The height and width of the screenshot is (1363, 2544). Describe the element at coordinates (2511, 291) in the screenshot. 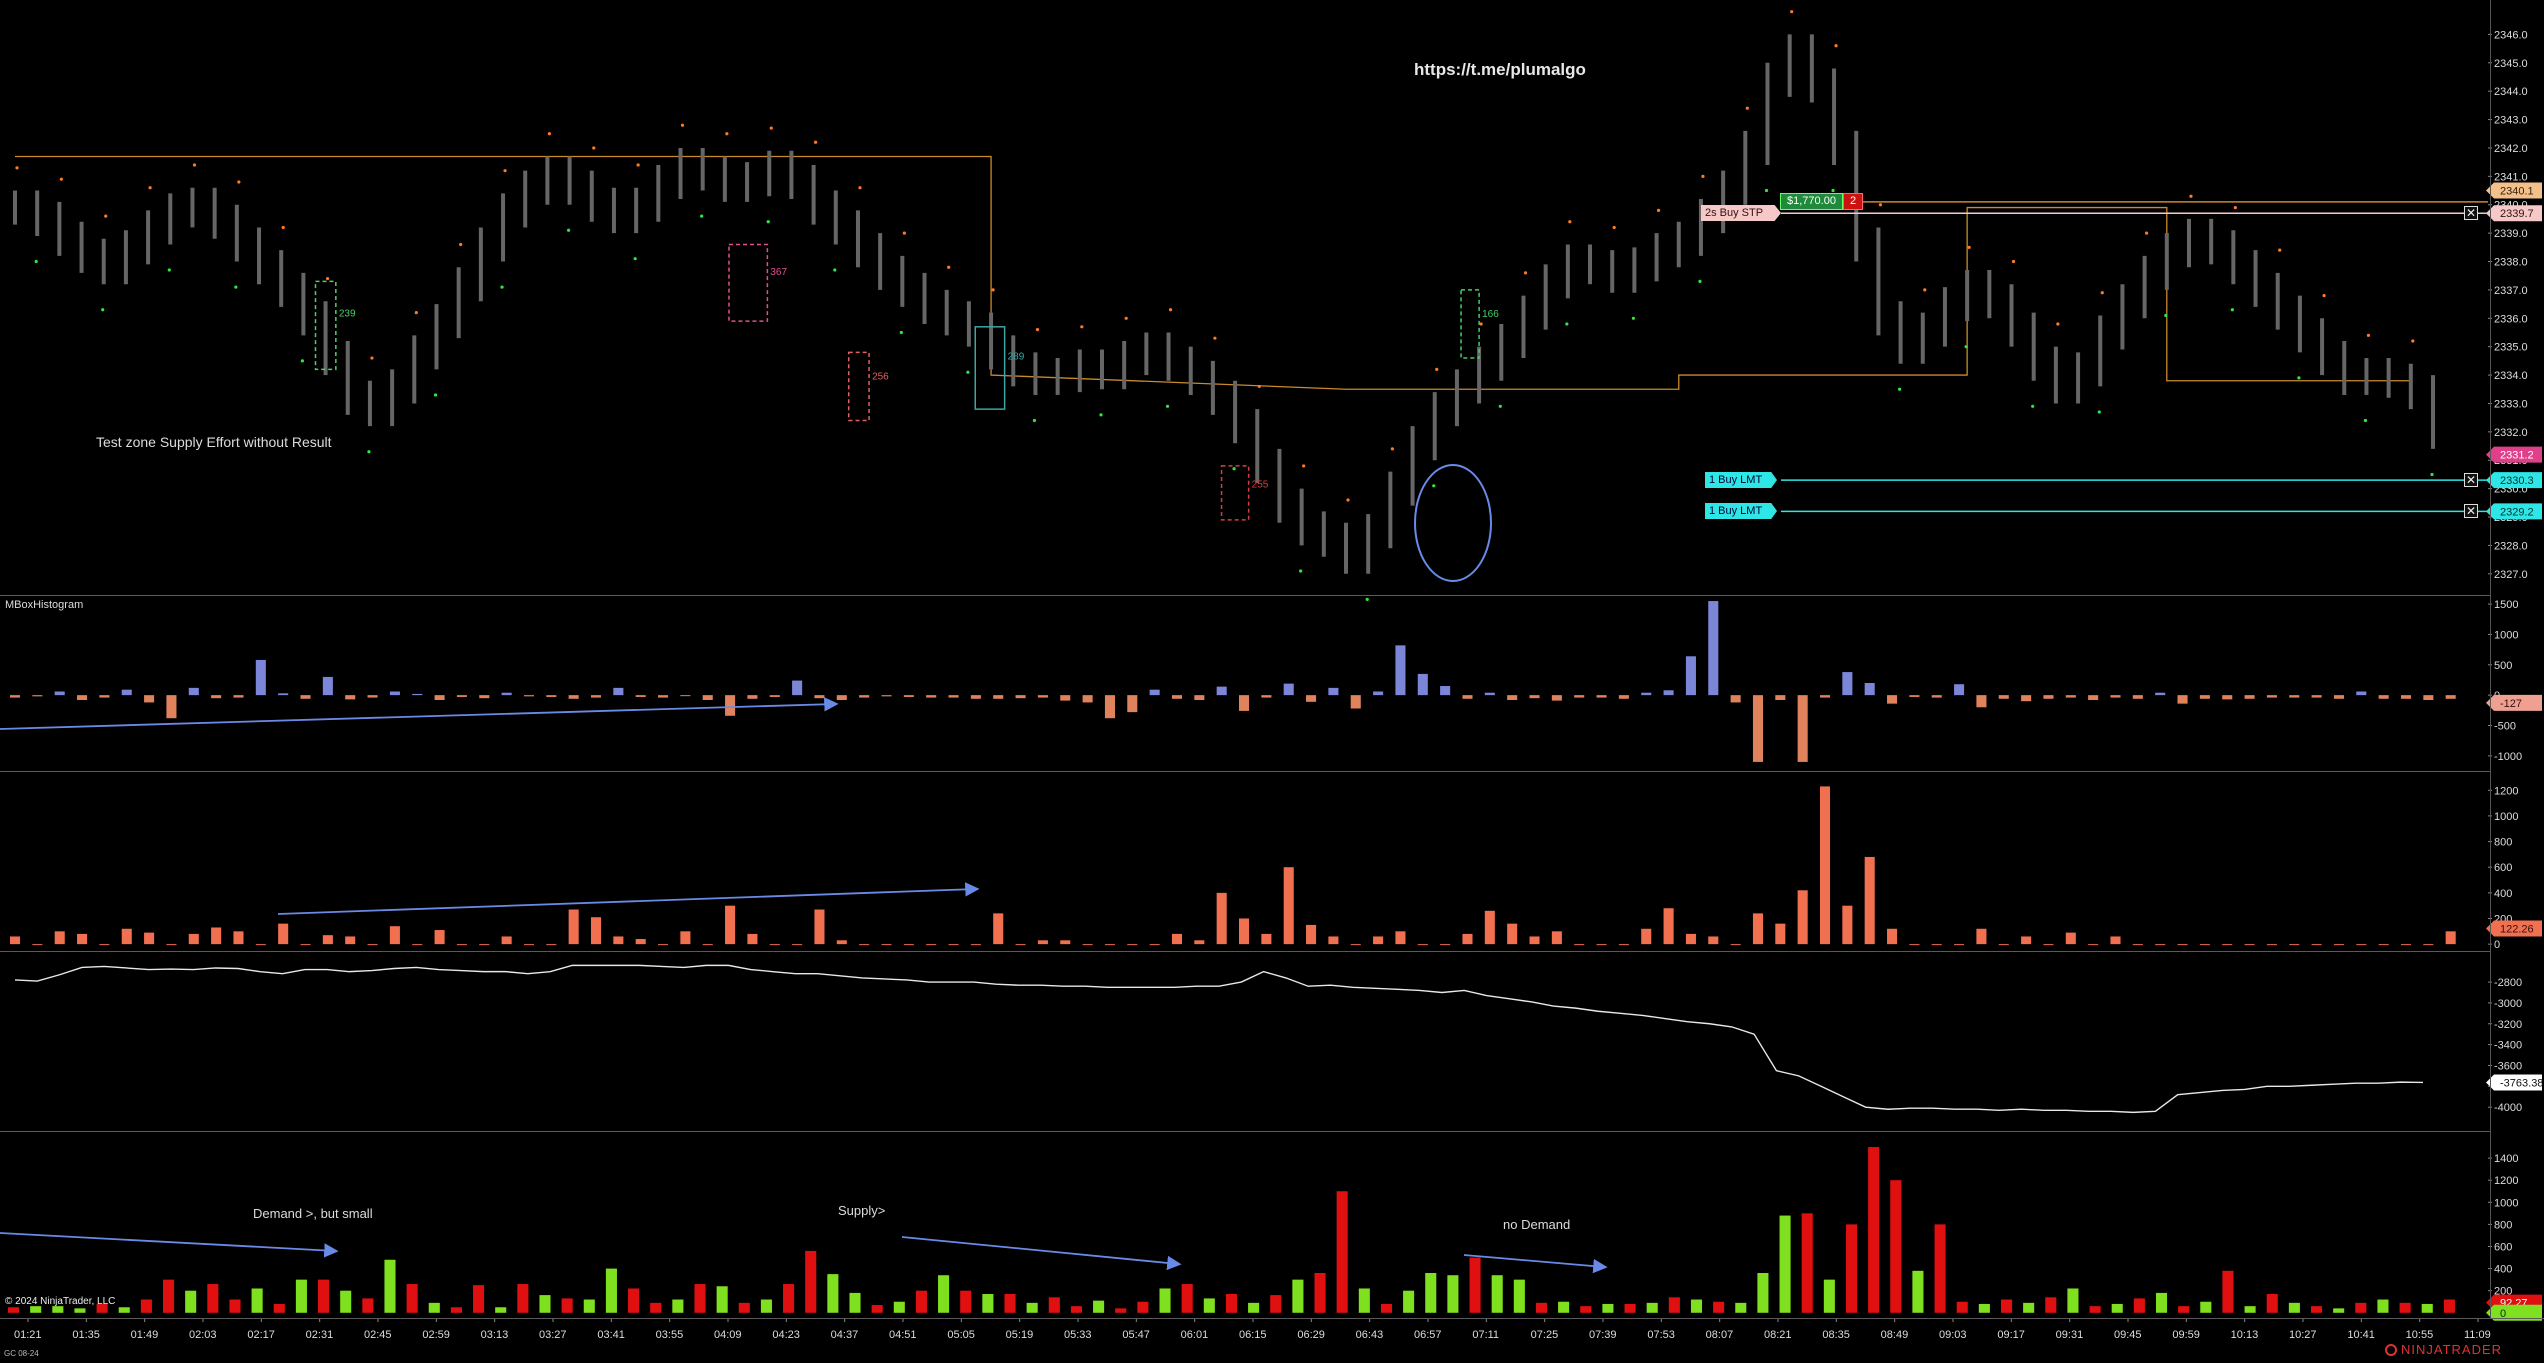

I see `y-tick-label: 2337.0` at that location.